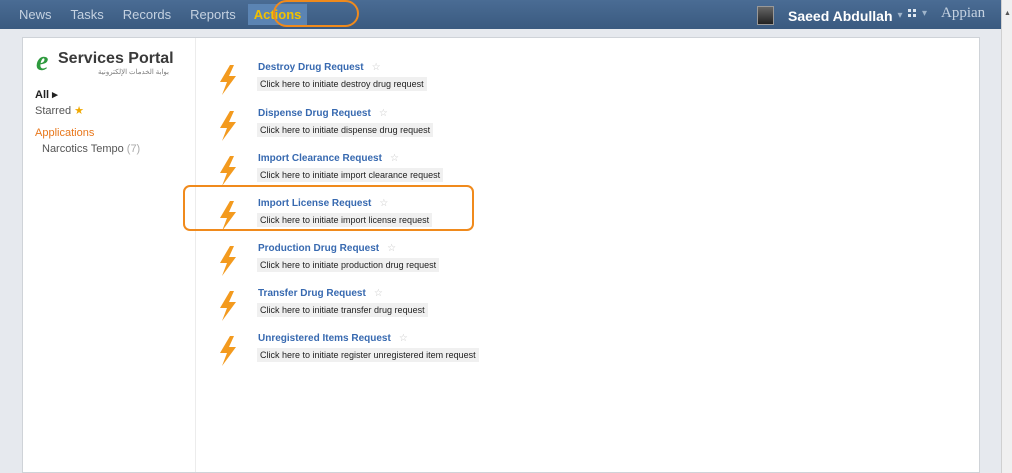 The image size is (1012, 473). Describe the element at coordinates (328, 158) in the screenshot. I see `action-title: Import Clearance Request ☆` at that location.